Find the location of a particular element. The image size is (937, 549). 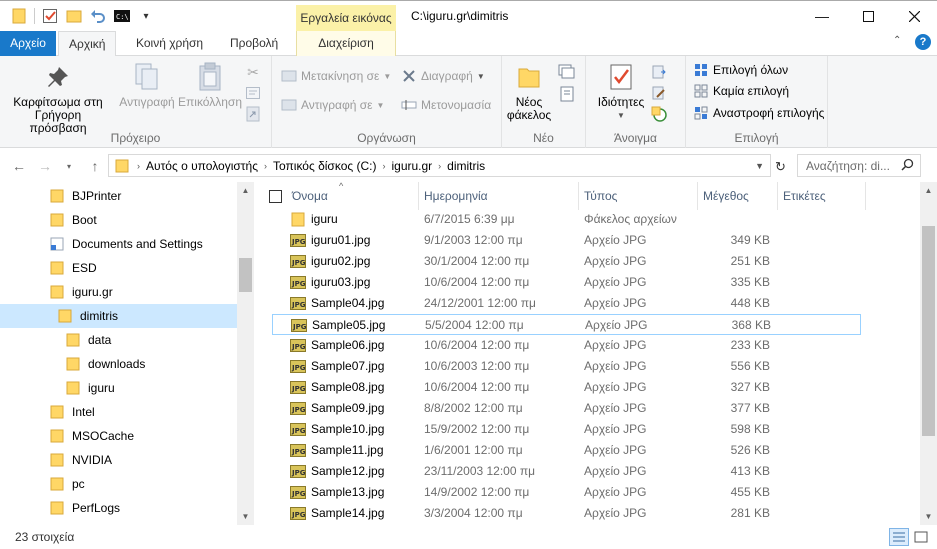

rename-button: Μετονομασία is located at coordinates (445, 105).